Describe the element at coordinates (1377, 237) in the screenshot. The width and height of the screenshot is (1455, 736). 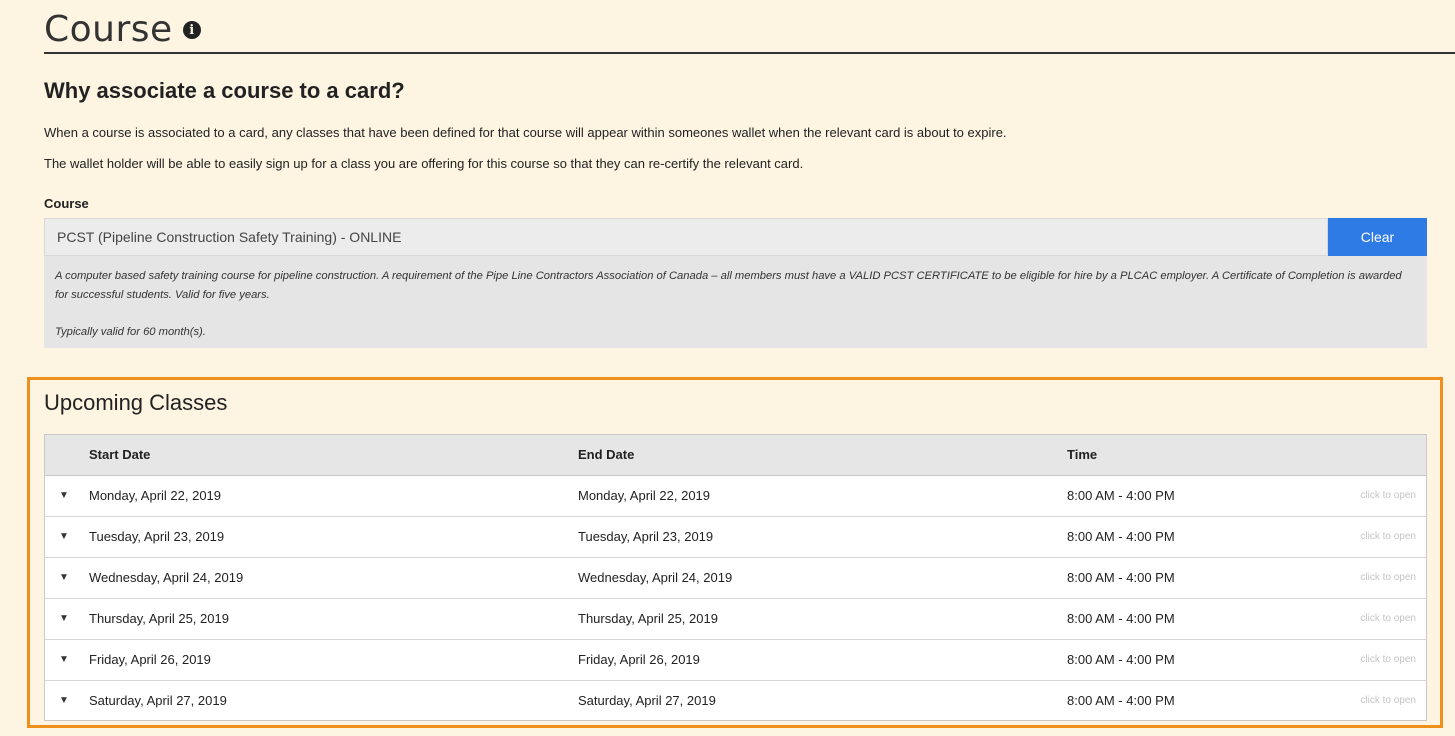
I see `clear-button: Clear` at that location.